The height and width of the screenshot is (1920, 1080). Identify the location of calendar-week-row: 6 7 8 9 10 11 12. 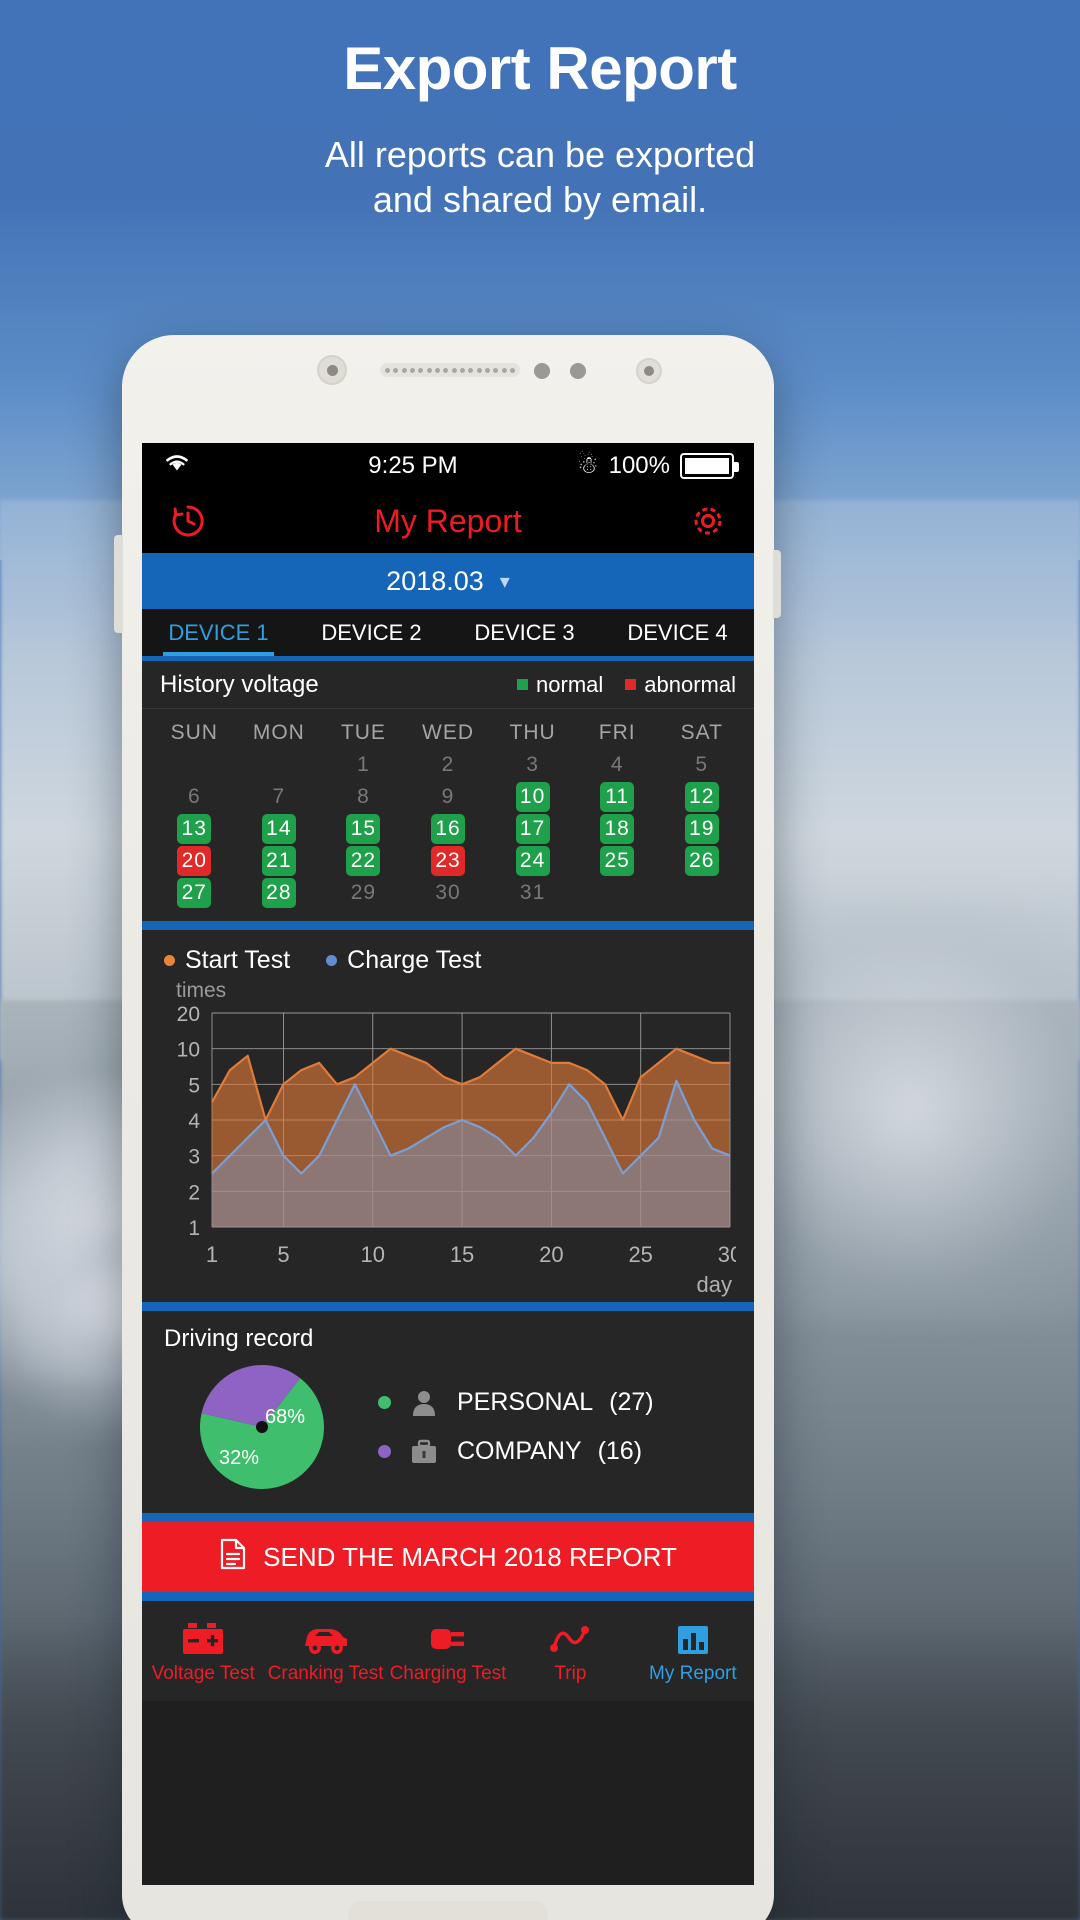
(448, 797).